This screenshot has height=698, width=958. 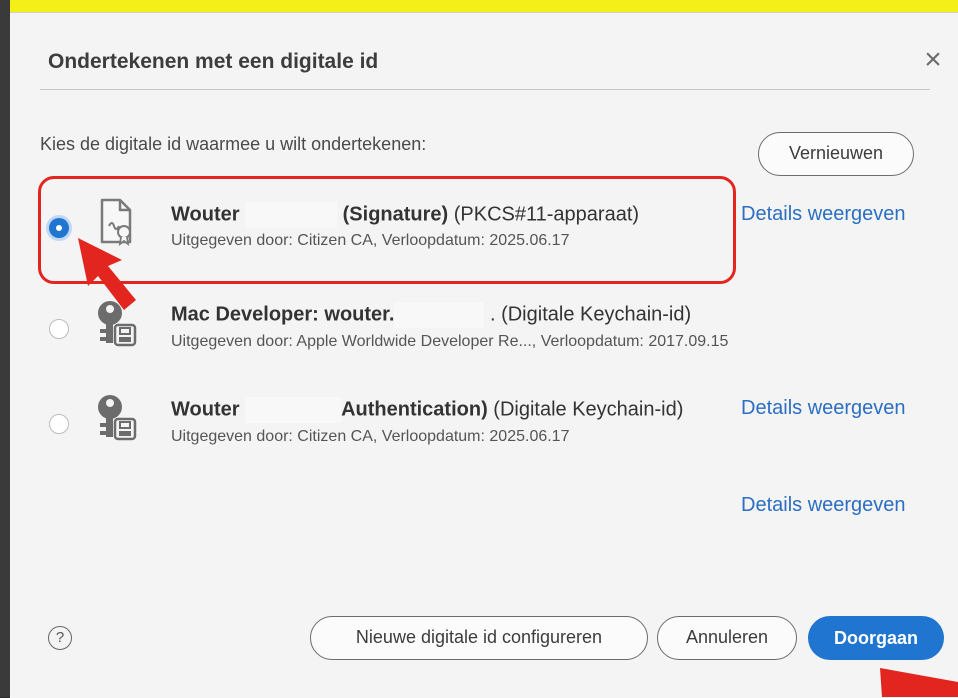 I want to click on id-type: (Digitale Keychain-id), so click(x=588, y=409).